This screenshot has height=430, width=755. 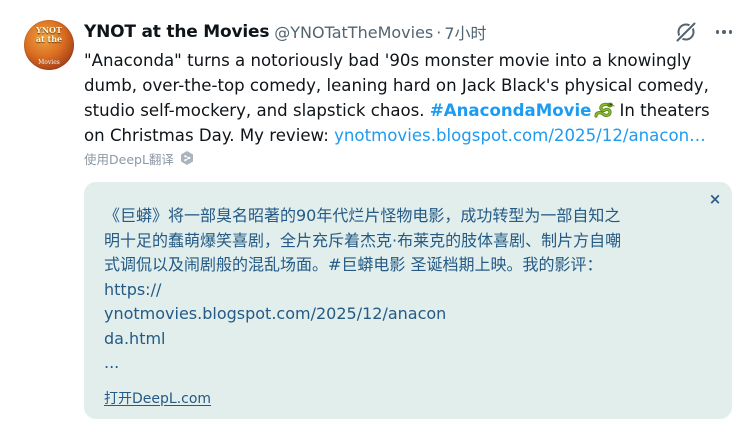 I want to click on translation-line: ynotmovies.blogspot.com/2025/12/anacon, so click(x=275, y=313).